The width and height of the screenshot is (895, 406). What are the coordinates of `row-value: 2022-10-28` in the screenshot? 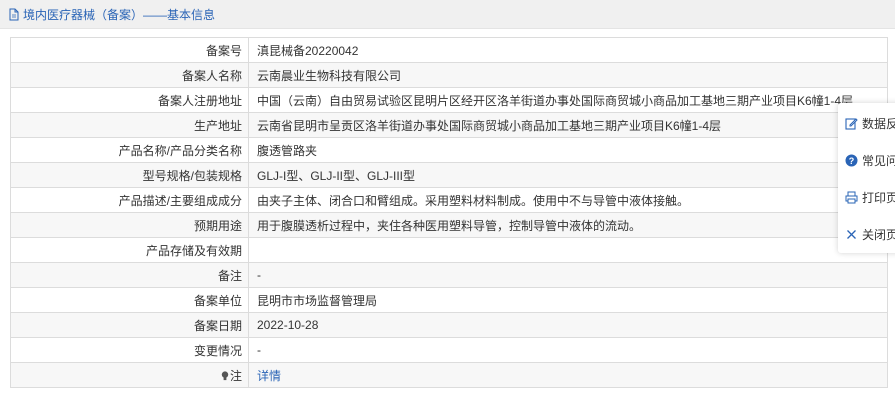 It's located at (568, 325).